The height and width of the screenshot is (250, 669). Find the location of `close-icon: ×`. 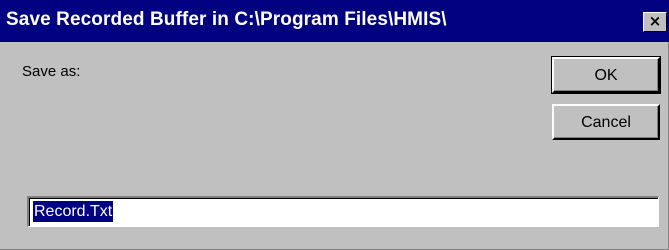

close-icon: × is located at coordinates (655, 21).